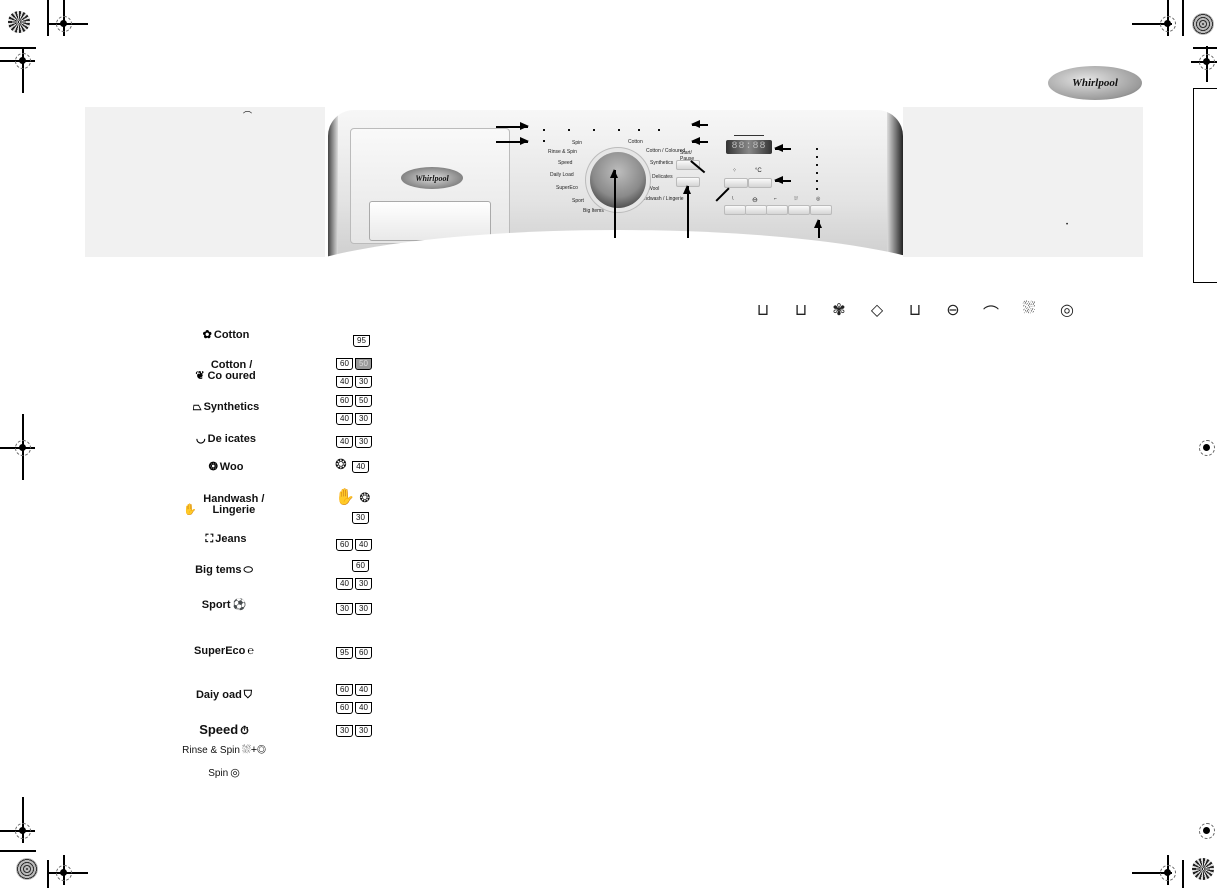  Describe the element at coordinates (231, 467) in the screenshot. I see `programme-label: Woo` at that location.